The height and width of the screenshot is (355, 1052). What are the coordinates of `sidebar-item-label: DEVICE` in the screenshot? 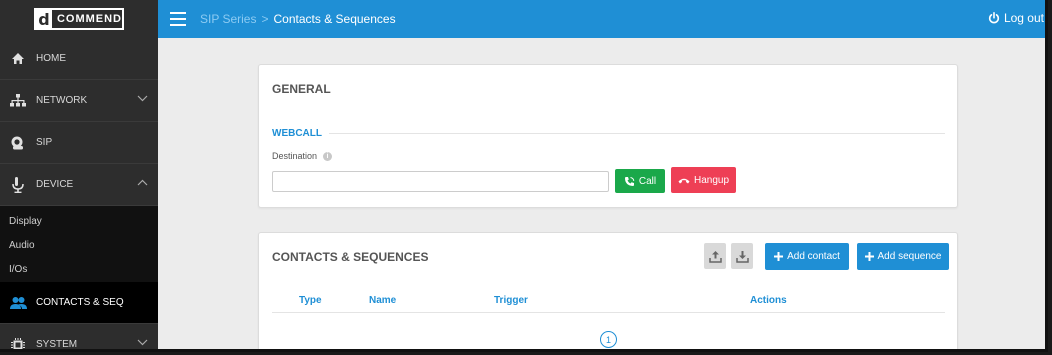 It's located at (55, 184).